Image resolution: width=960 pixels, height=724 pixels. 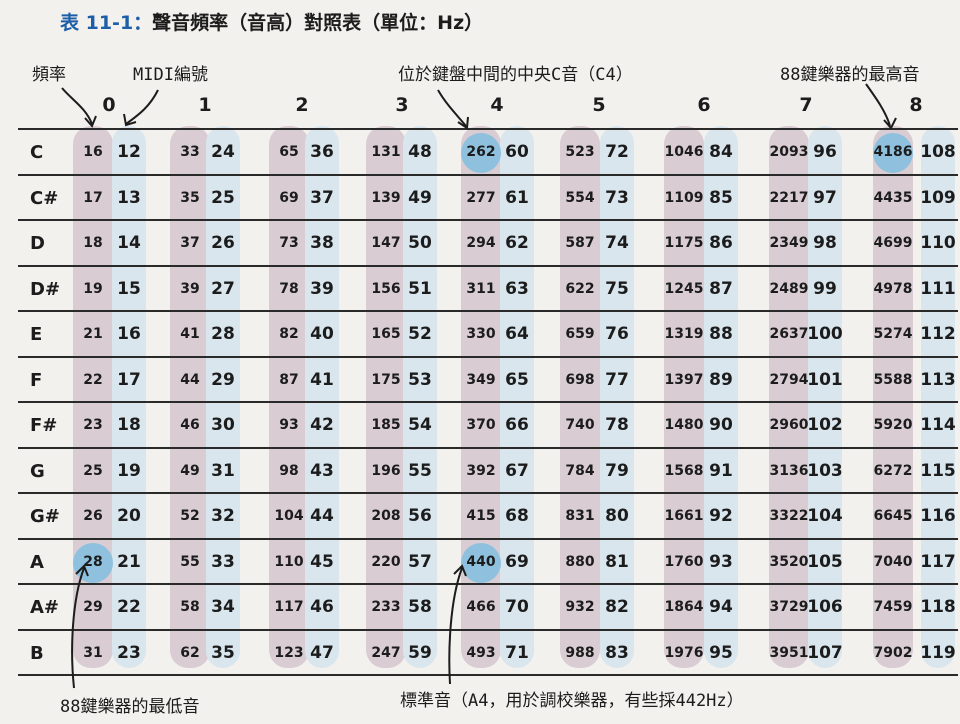 I want to click on lowest-arrow, so click(x=78, y=628).